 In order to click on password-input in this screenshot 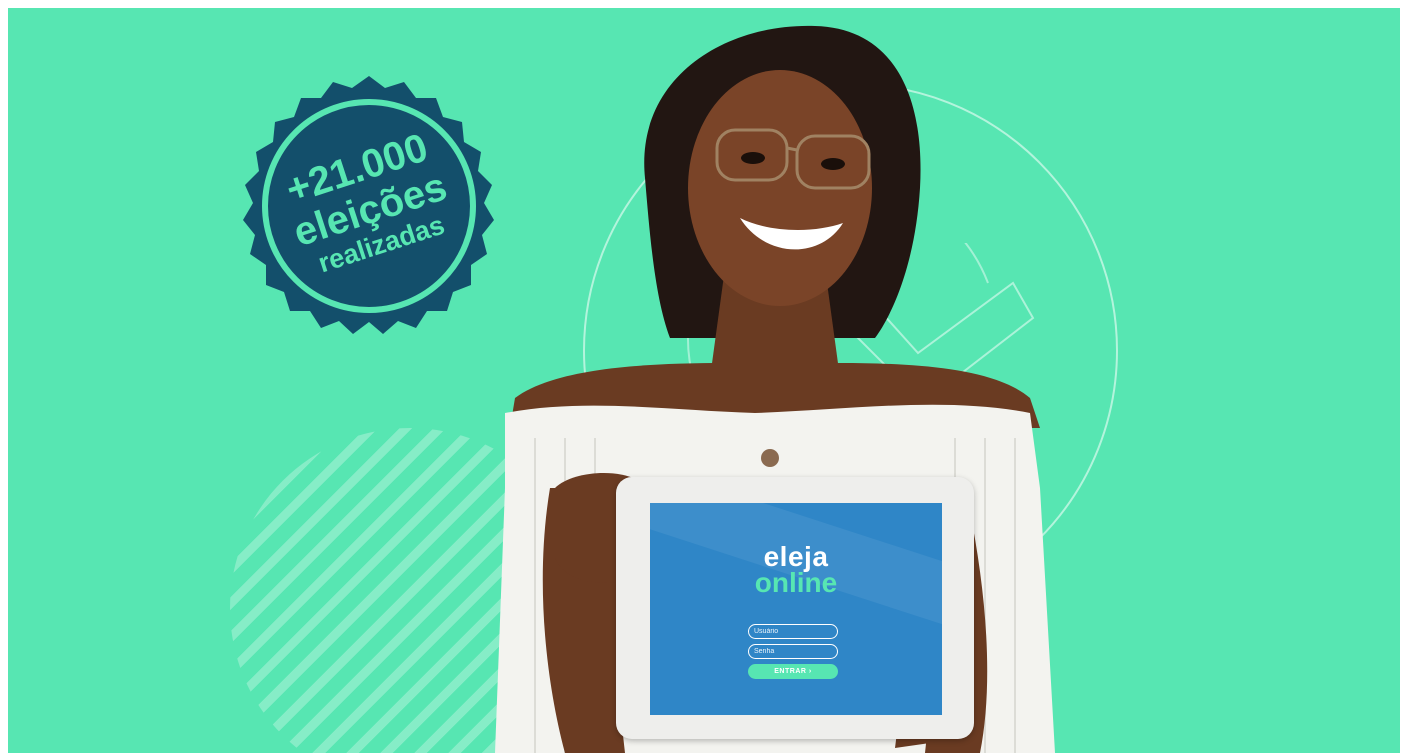, I will do `click(793, 651)`.